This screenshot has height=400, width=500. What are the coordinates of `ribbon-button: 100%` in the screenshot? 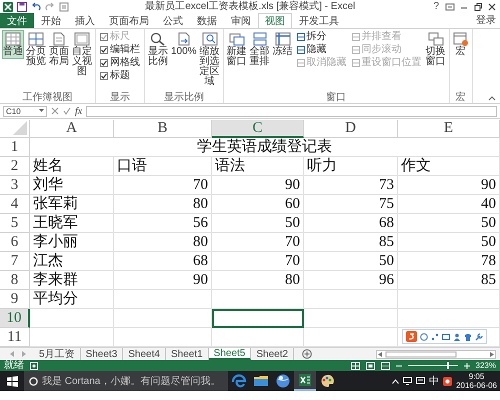 It's located at (184, 44).